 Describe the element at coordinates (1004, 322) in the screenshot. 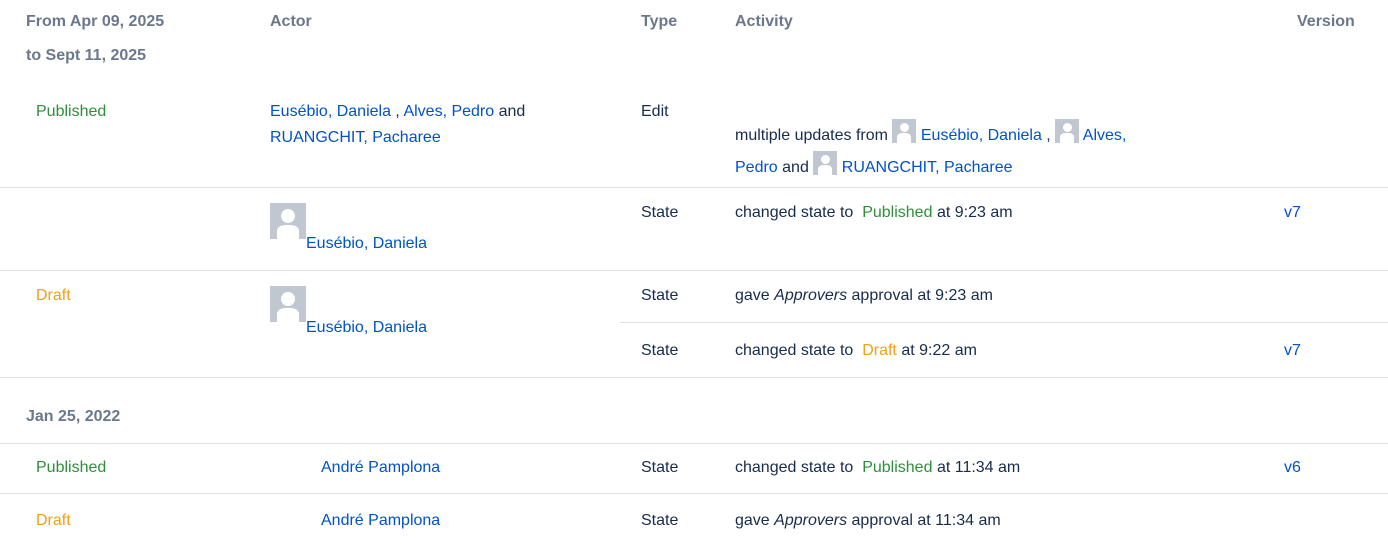

I see `sub-row-divider` at that location.